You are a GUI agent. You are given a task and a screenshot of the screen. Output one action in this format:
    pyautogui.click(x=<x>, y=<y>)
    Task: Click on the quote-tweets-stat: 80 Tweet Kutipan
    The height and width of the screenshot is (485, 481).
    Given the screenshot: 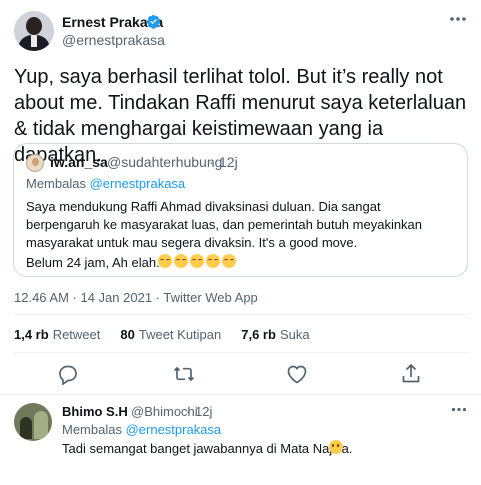 What is the action you would take?
    pyautogui.click(x=170, y=334)
    